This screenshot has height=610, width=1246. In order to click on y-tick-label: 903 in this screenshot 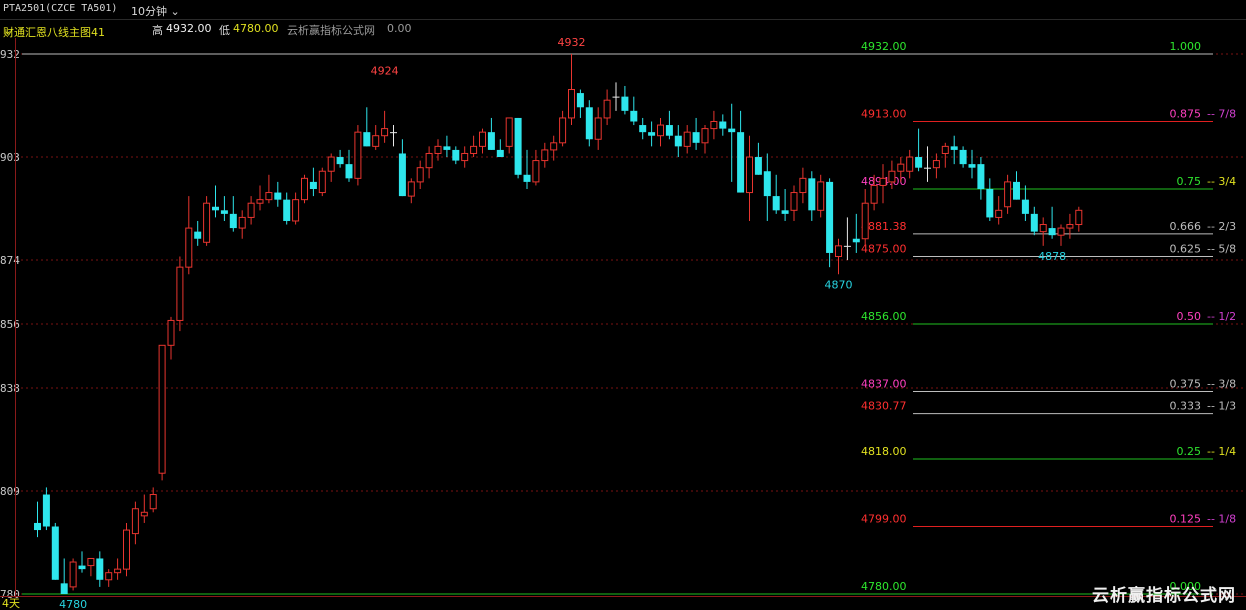, I will do `click(10, 157)`.